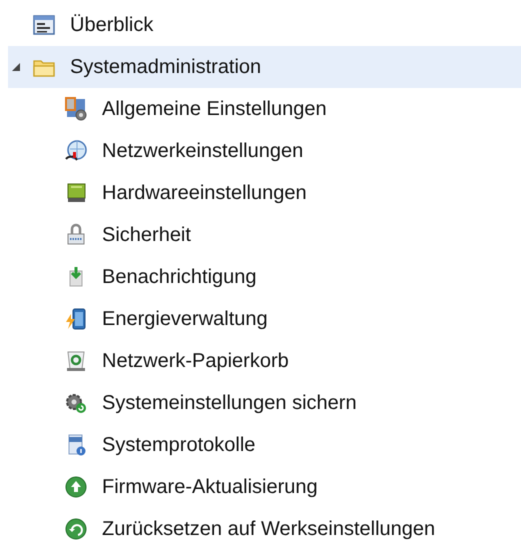 The width and height of the screenshot is (521, 545). What do you see at coordinates (204, 193) in the screenshot?
I see `tree-item-label: Hardwareeinstellungen` at bounding box center [204, 193].